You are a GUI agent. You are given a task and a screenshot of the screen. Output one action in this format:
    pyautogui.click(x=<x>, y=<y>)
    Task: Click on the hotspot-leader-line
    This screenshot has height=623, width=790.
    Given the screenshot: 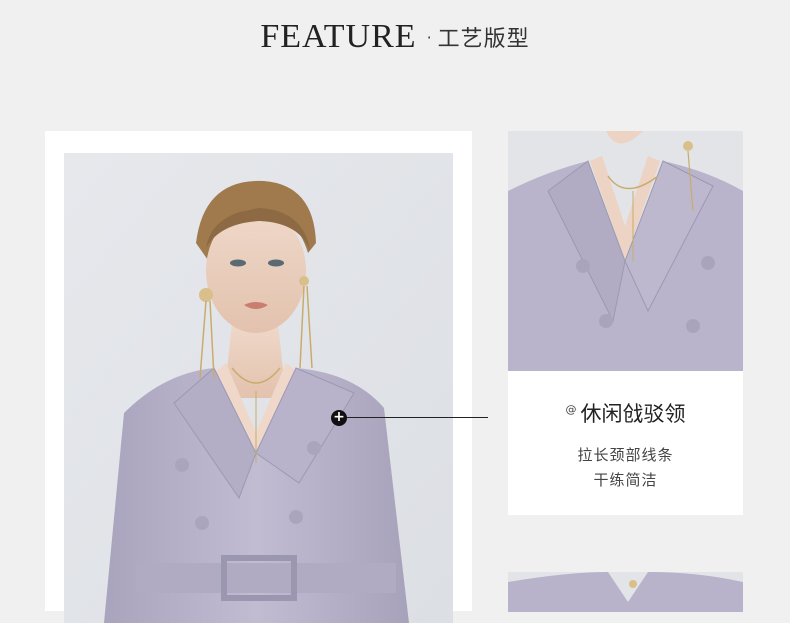 What is the action you would take?
    pyautogui.click(x=417, y=417)
    